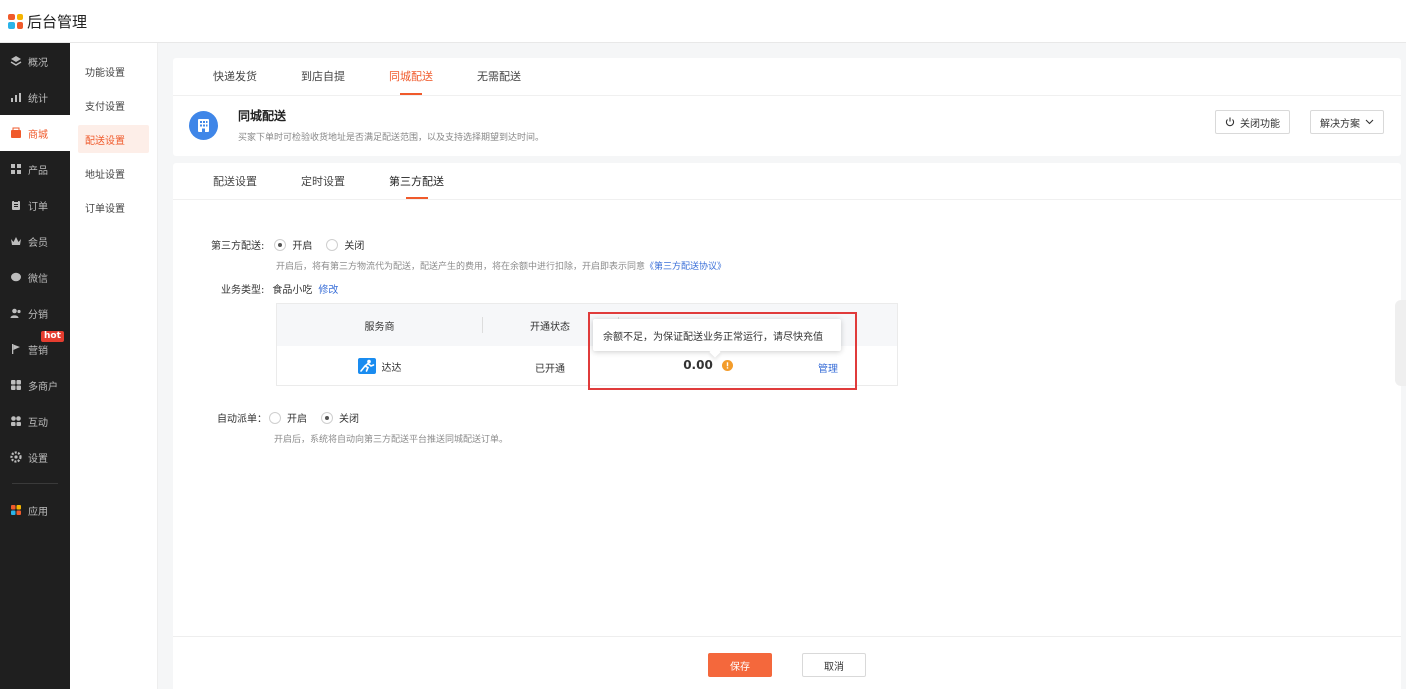 This screenshot has width=1406, height=689. I want to click on wechat-icon, so click(15, 277).